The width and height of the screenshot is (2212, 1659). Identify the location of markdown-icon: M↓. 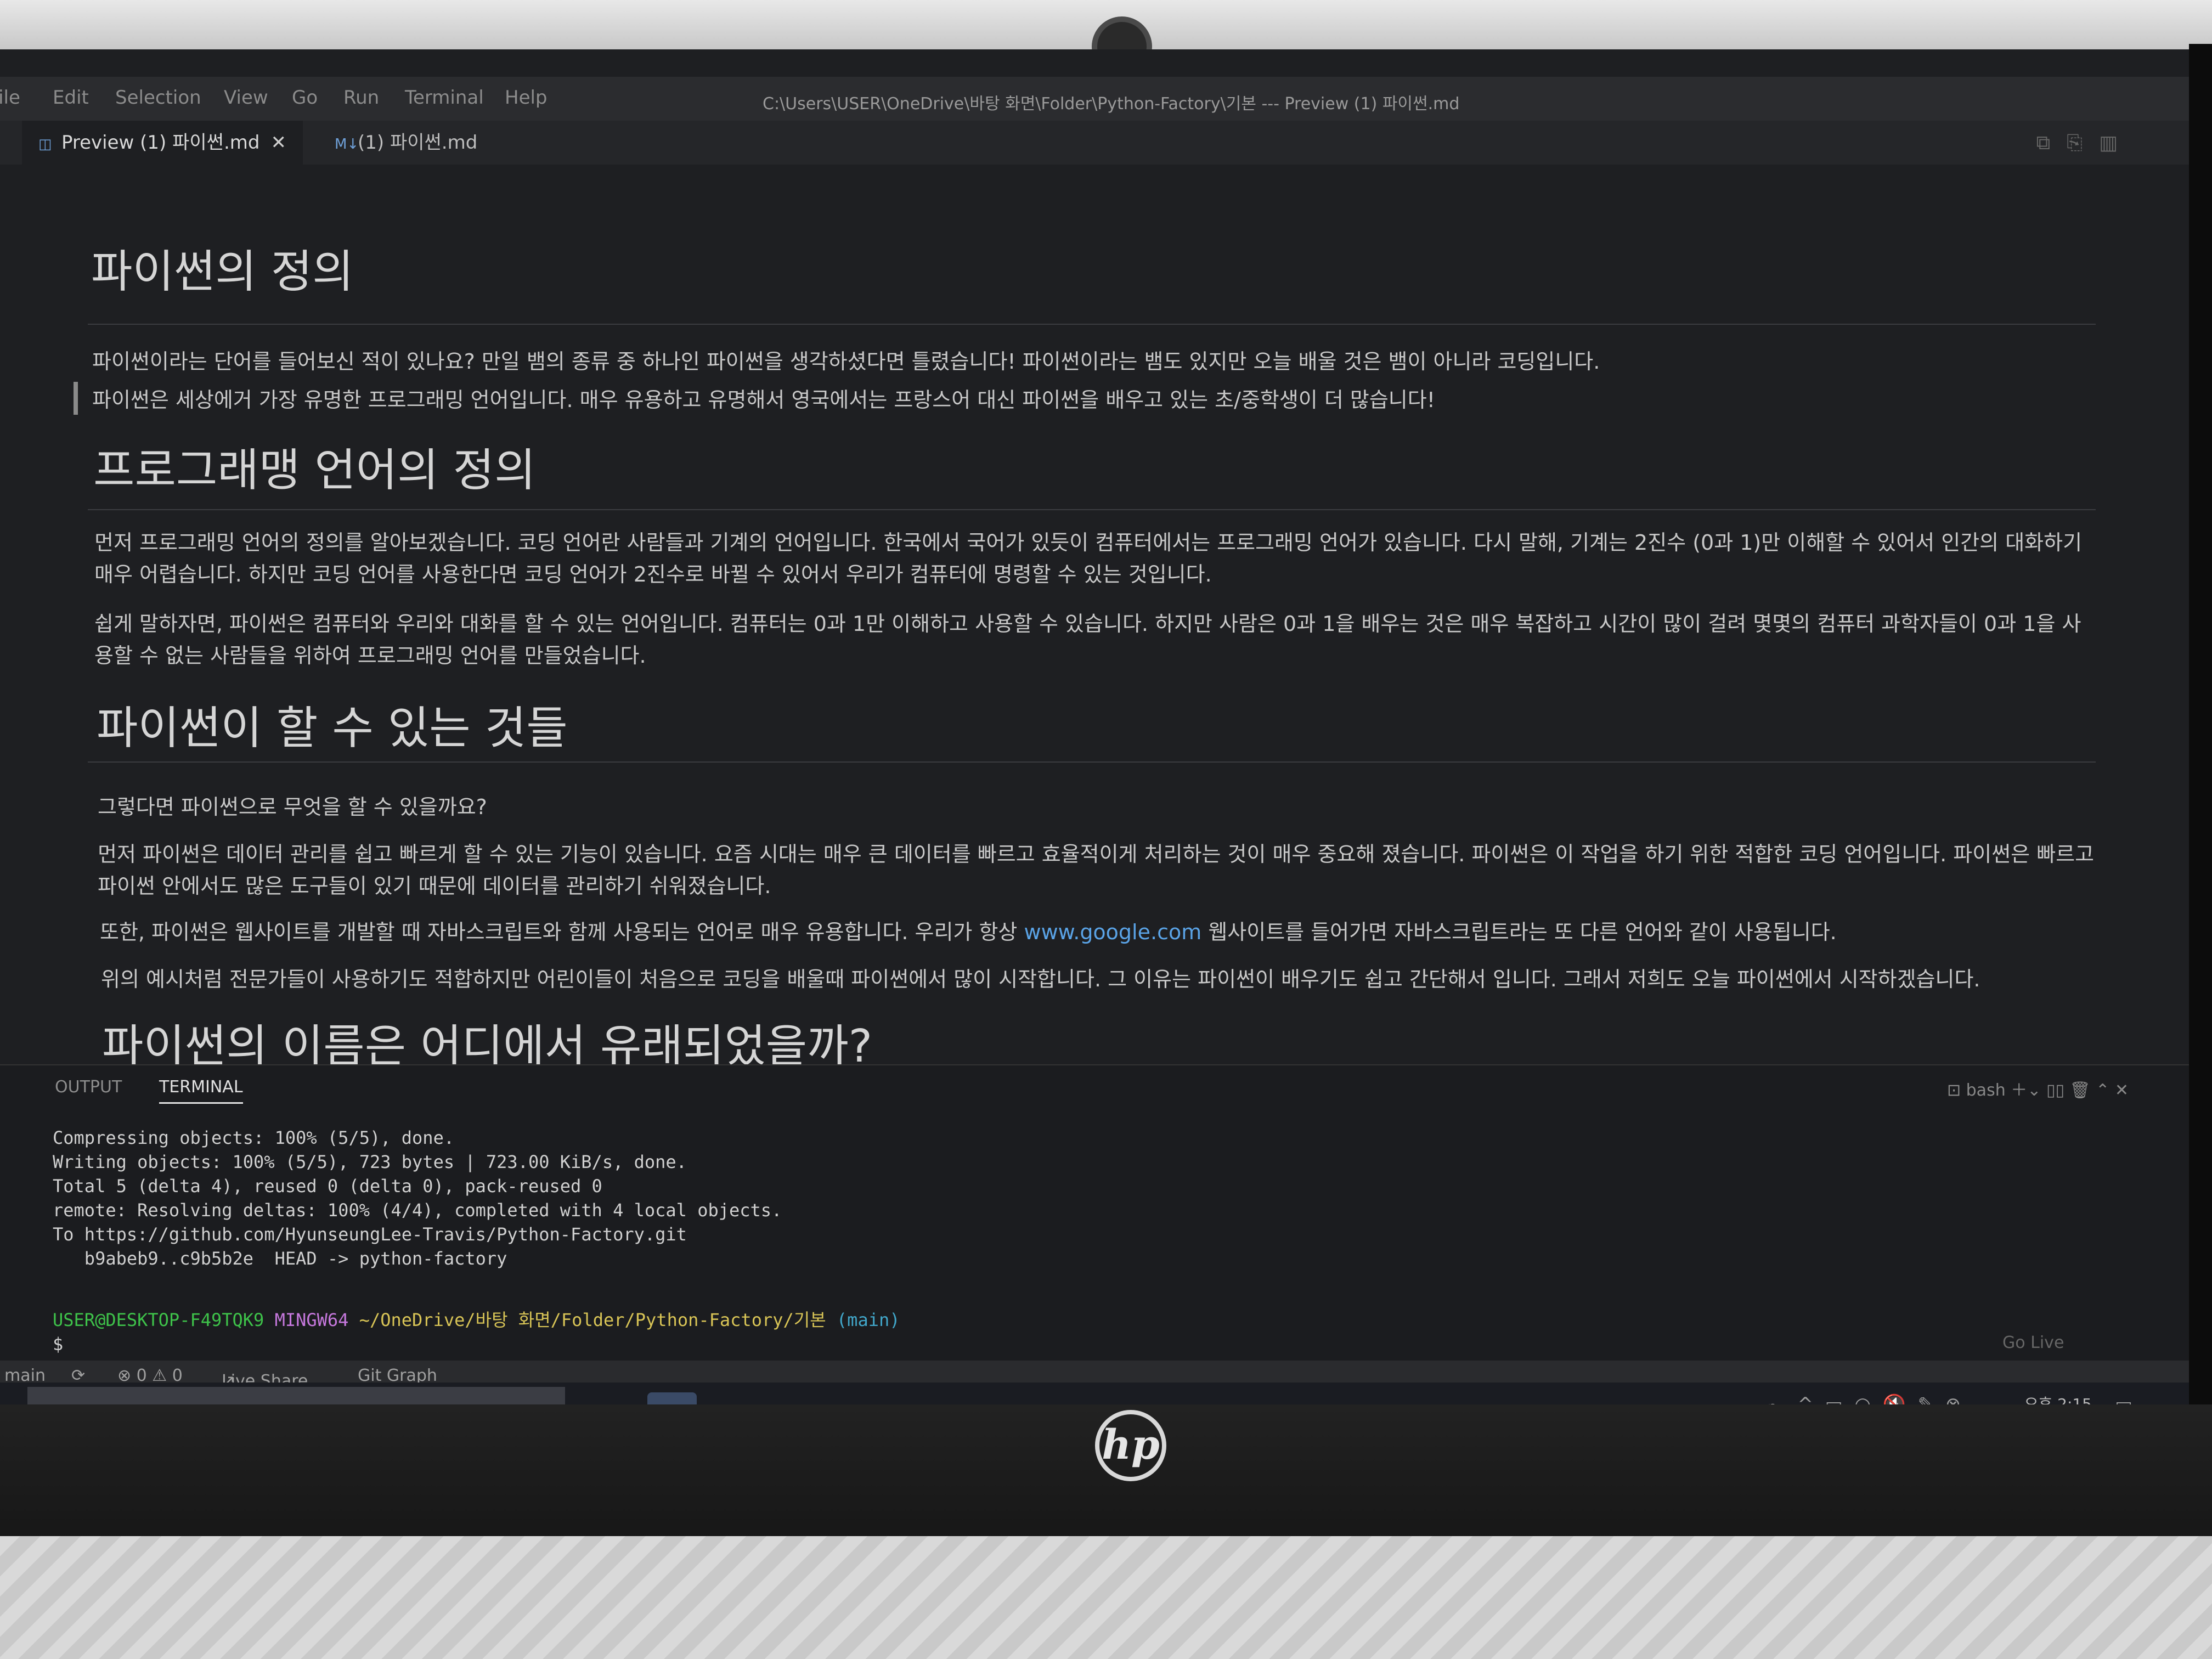
(347, 144).